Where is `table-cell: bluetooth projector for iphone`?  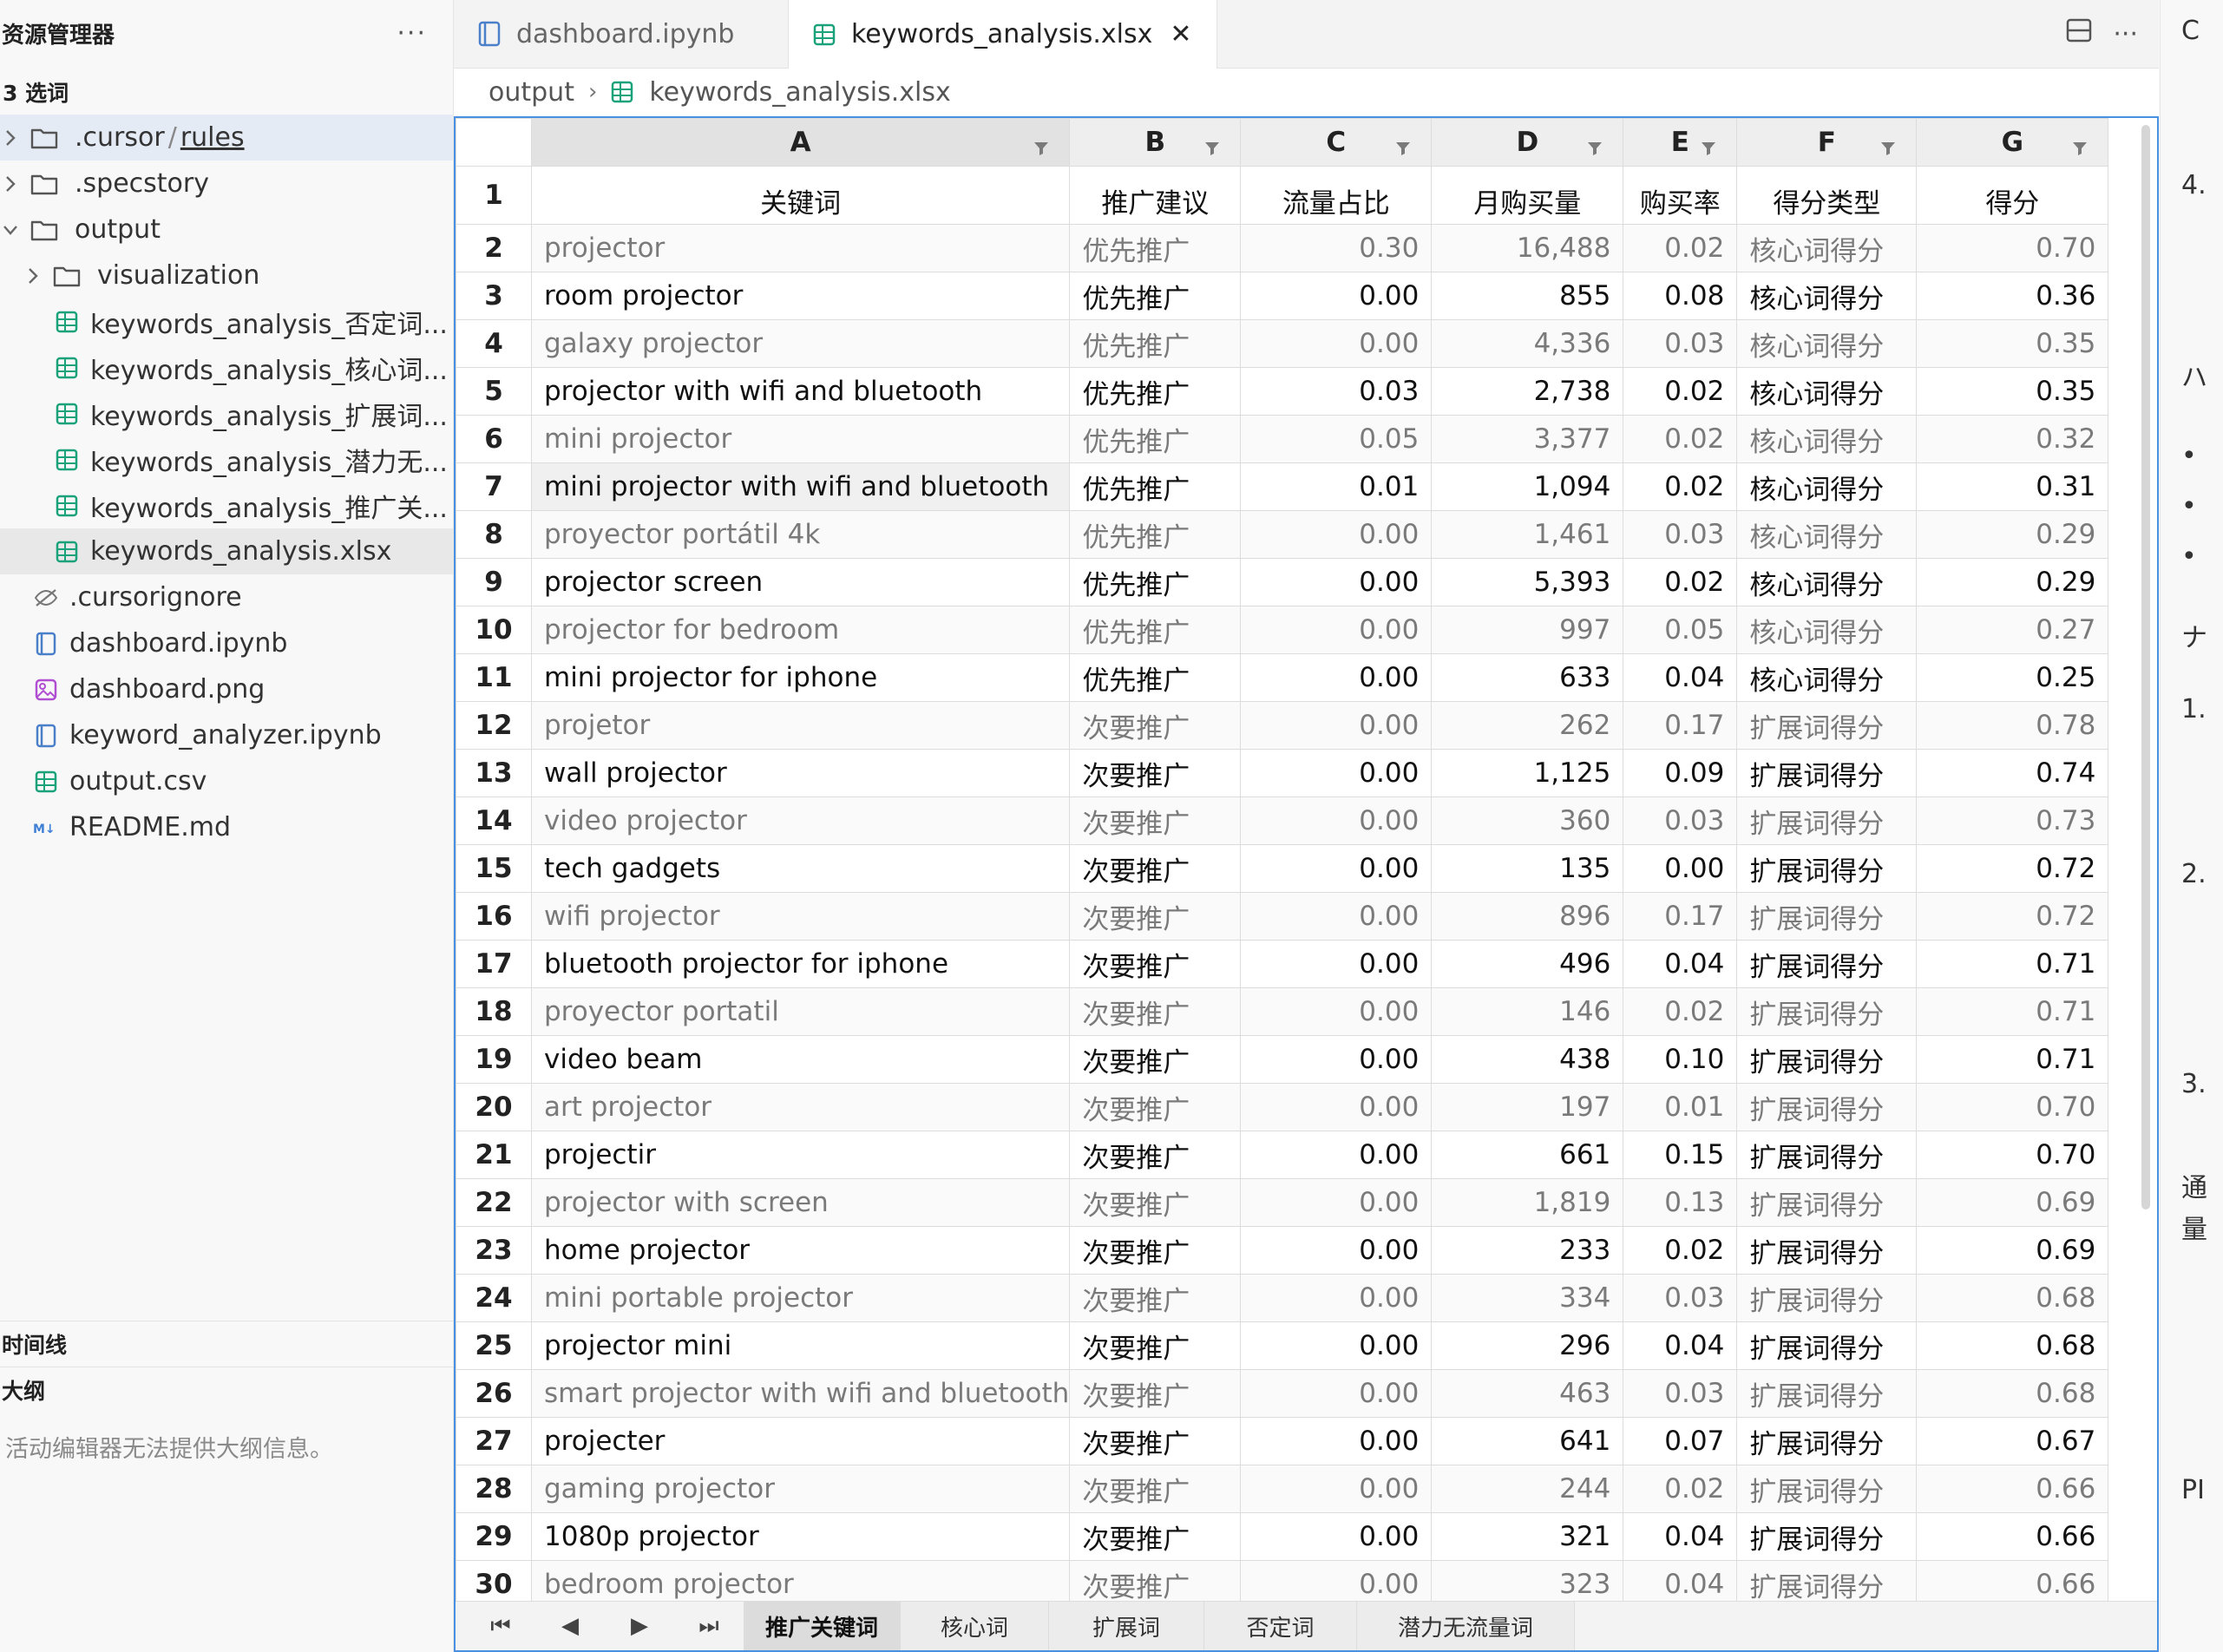 table-cell: bluetooth projector for iphone is located at coordinates (800, 964).